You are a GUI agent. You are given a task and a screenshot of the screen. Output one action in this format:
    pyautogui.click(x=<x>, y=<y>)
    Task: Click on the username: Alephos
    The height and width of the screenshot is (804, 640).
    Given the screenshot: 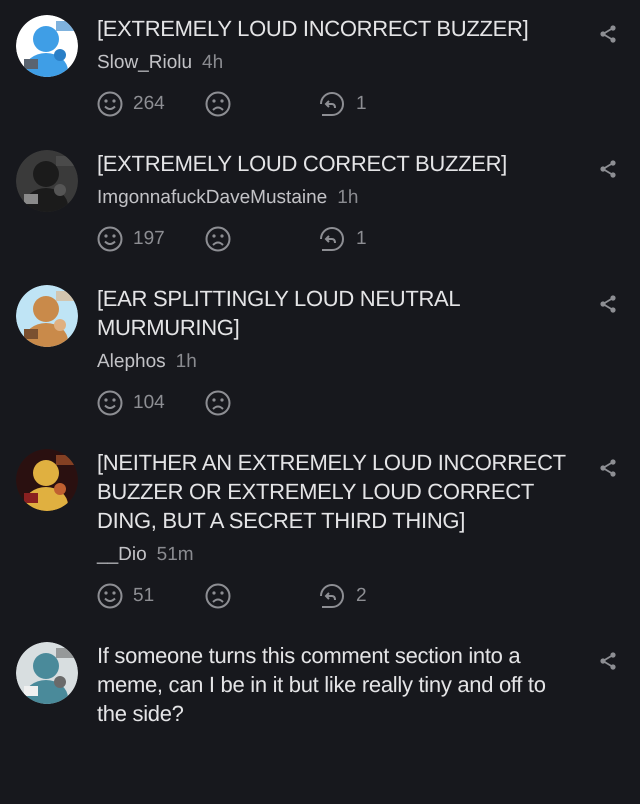 What is the action you would take?
    pyautogui.click(x=131, y=362)
    